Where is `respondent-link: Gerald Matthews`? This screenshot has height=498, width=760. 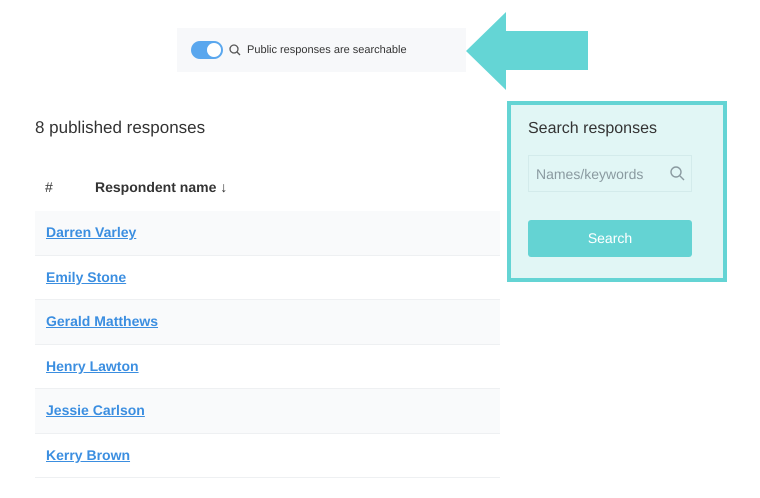 respondent-link: Gerald Matthews is located at coordinates (102, 321).